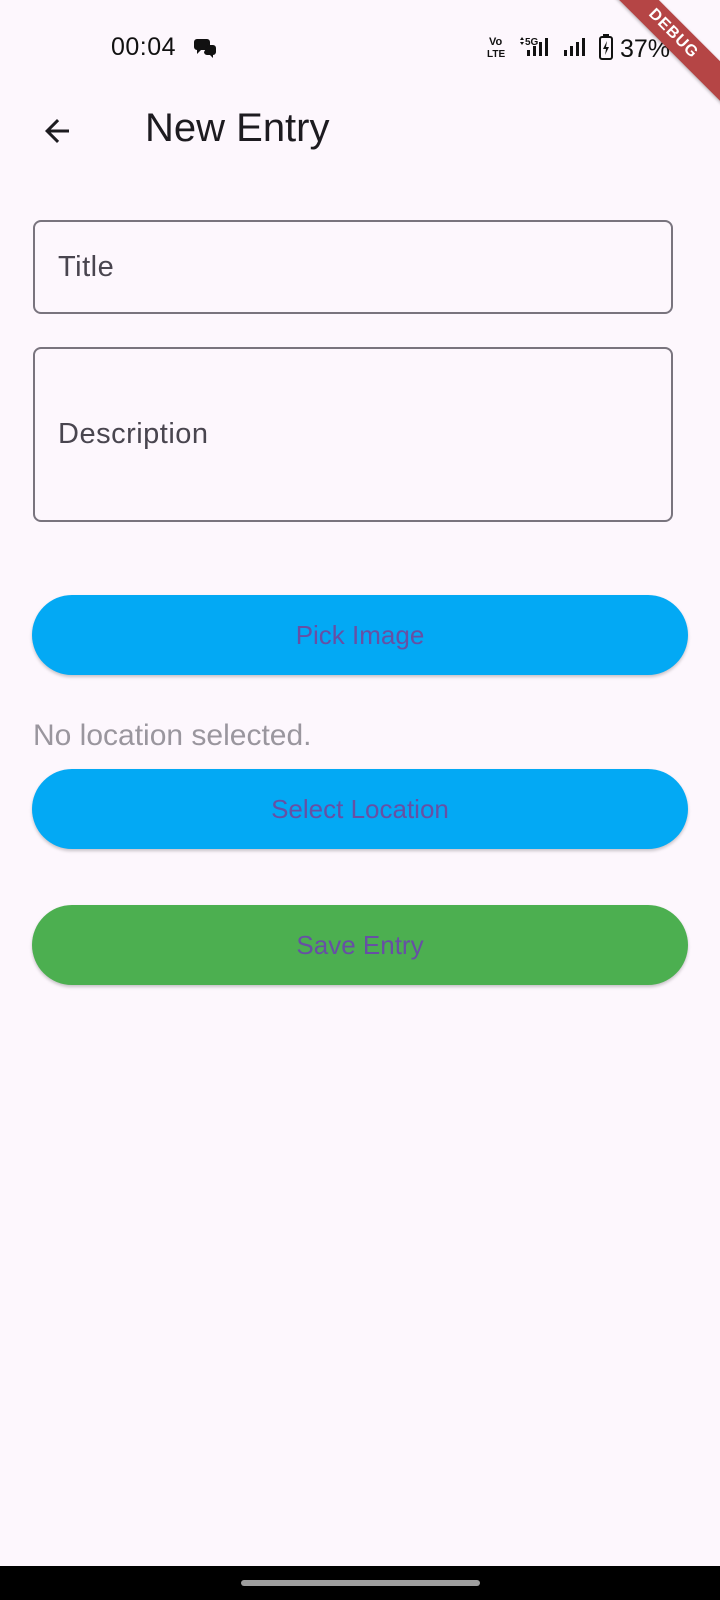 This screenshot has height=1600, width=720. I want to click on volte-icon: Vo LTE, so click(499, 49).